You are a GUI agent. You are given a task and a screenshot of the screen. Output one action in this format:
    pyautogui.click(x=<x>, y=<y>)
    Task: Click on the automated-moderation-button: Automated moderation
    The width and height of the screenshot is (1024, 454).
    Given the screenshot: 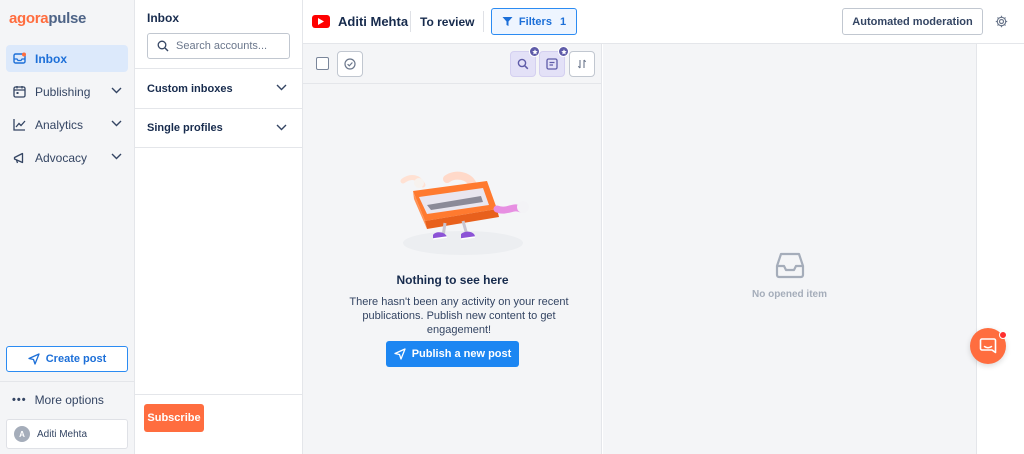 What is the action you would take?
    pyautogui.click(x=912, y=21)
    